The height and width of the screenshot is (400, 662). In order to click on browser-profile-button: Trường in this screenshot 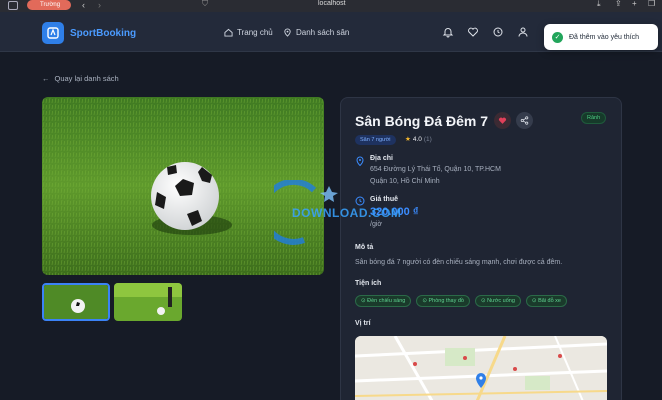, I will do `click(49, 5)`.